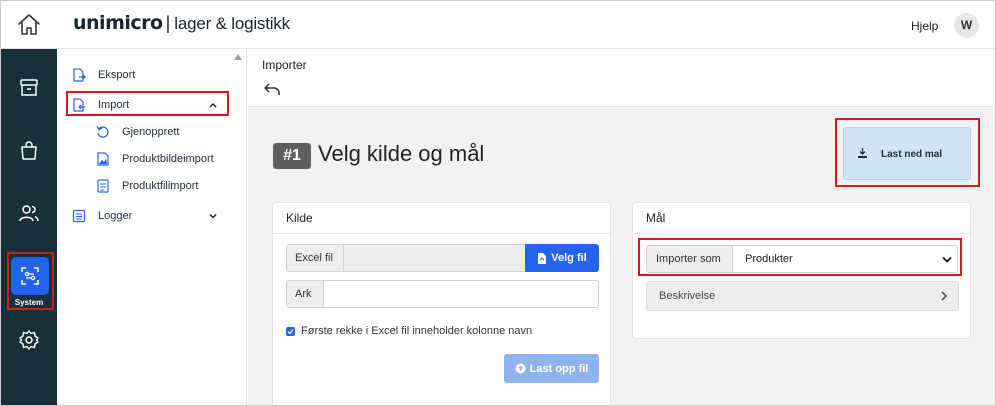 The width and height of the screenshot is (996, 406). Describe the element at coordinates (213, 216) in the screenshot. I see `chevron-down-icon` at that location.